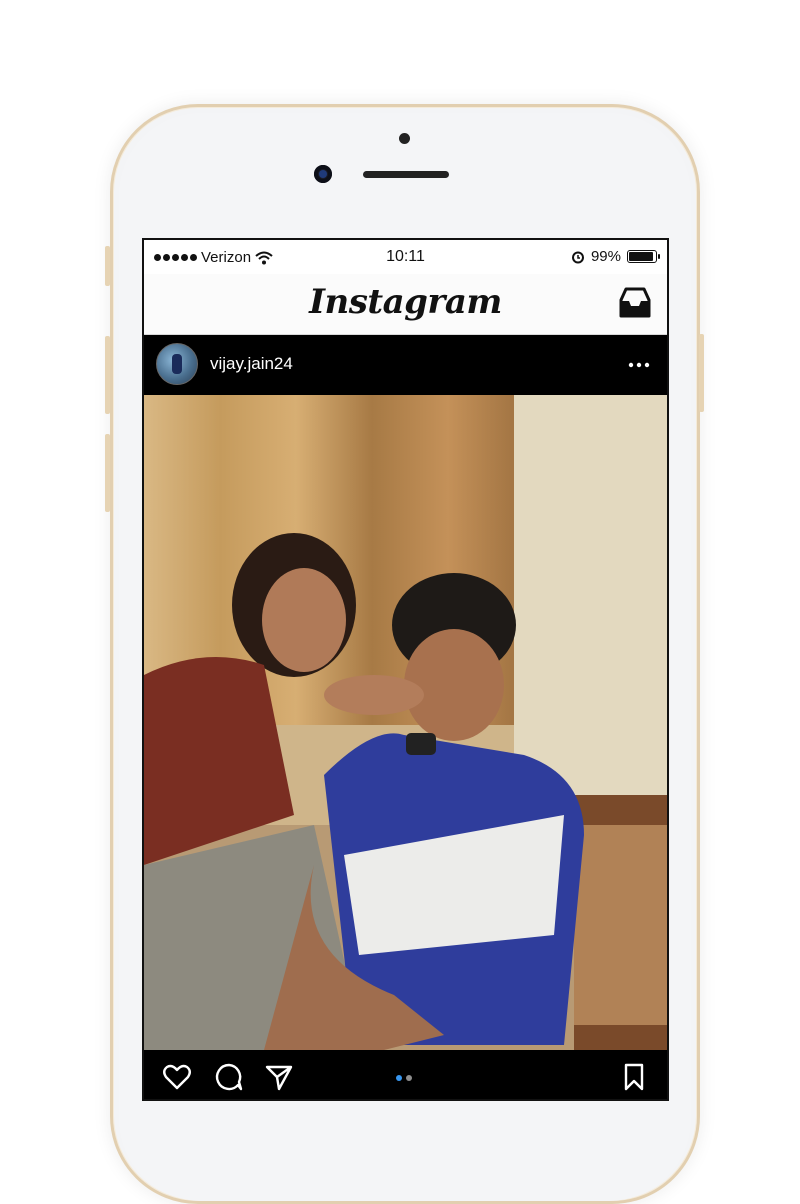 This screenshot has width=800, height=1204. What do you see at coordinates (399, 1078) in the screenshot?
I see `carousel-dot-active` at bounding box center [399, 1078].